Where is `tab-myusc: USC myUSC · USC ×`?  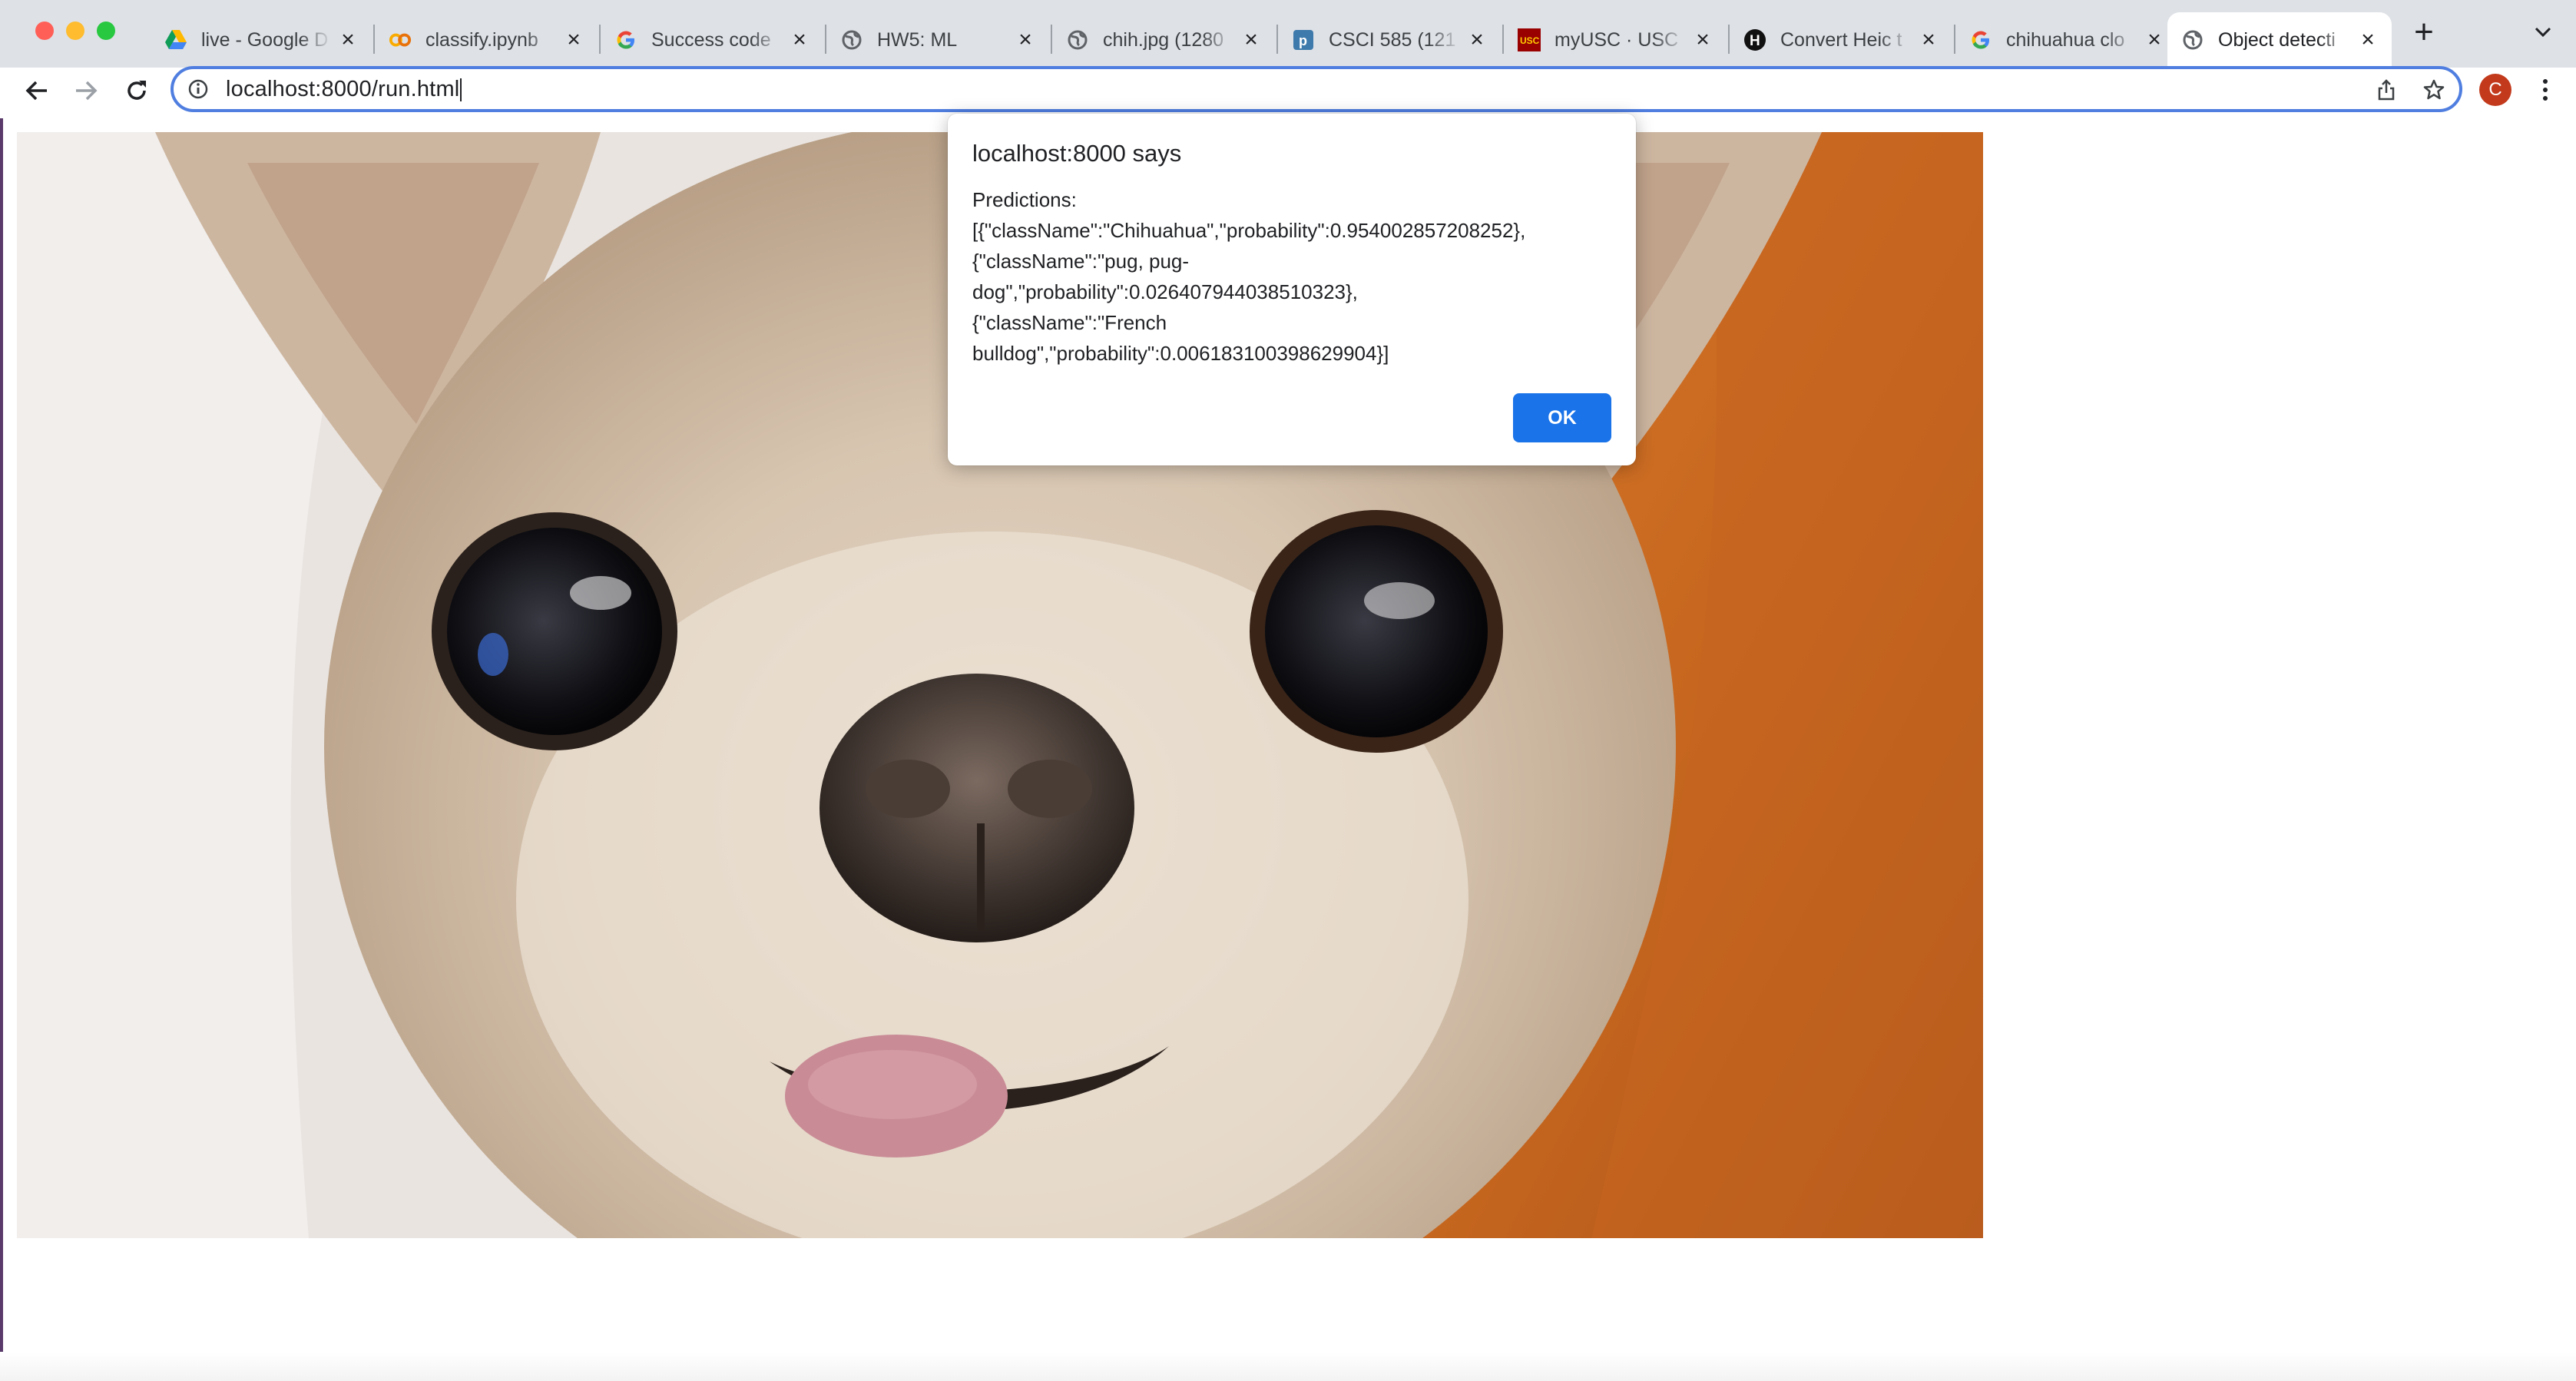
tab-myusc: USC myUSC · USC × is located at coordinates (1615, 40).